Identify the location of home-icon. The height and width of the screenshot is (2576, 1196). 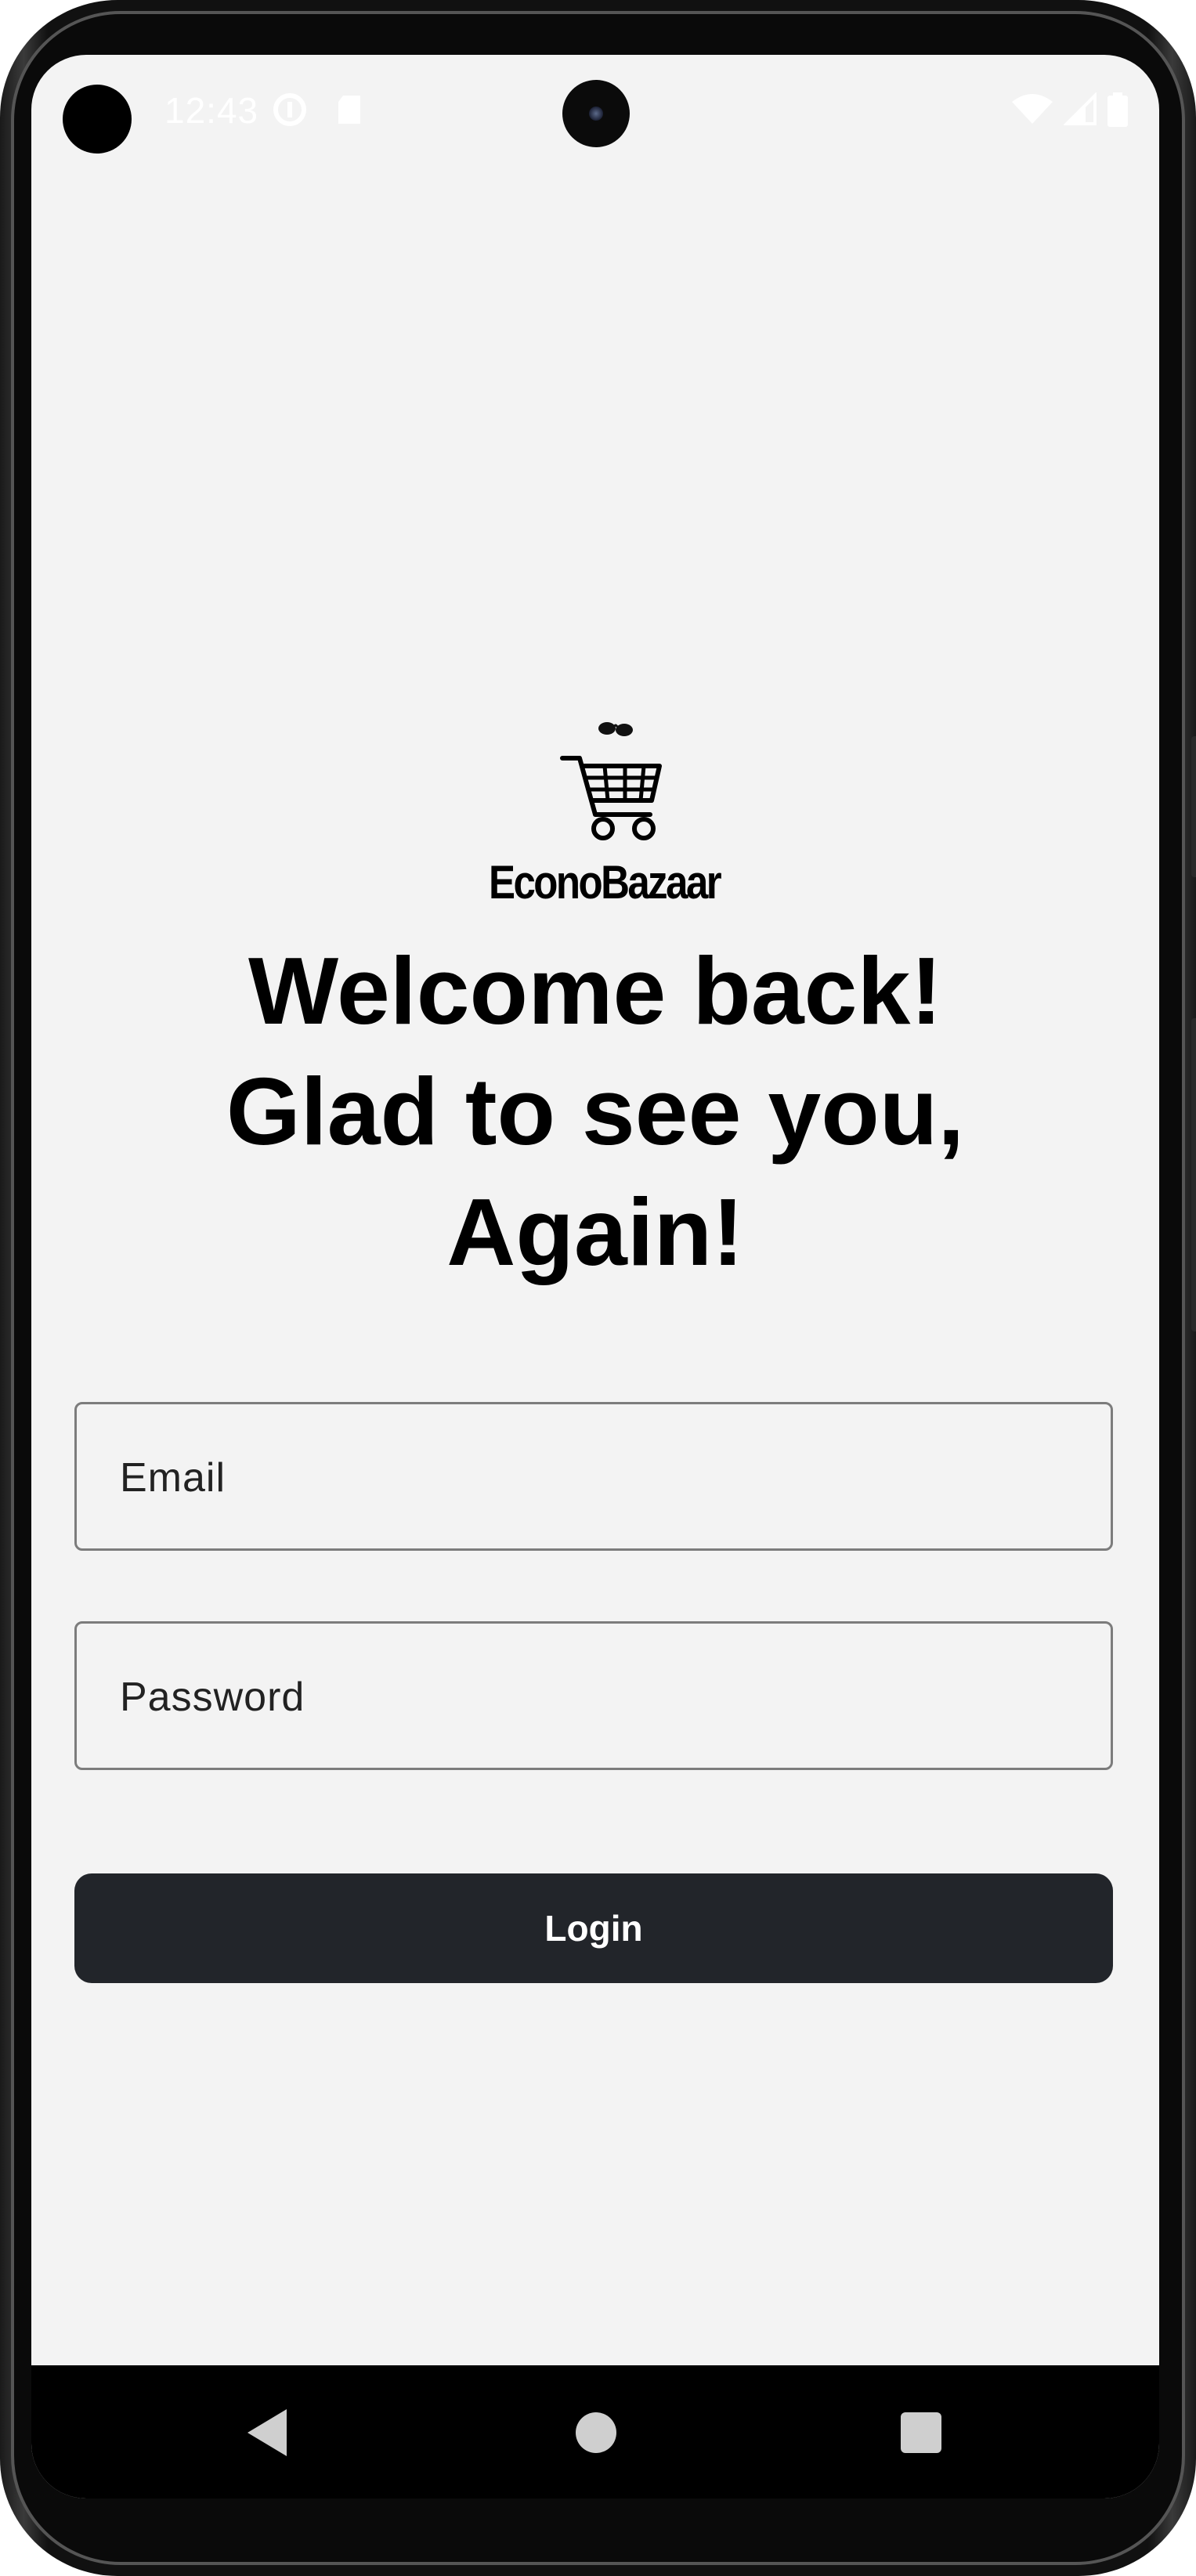
(596, 2432).